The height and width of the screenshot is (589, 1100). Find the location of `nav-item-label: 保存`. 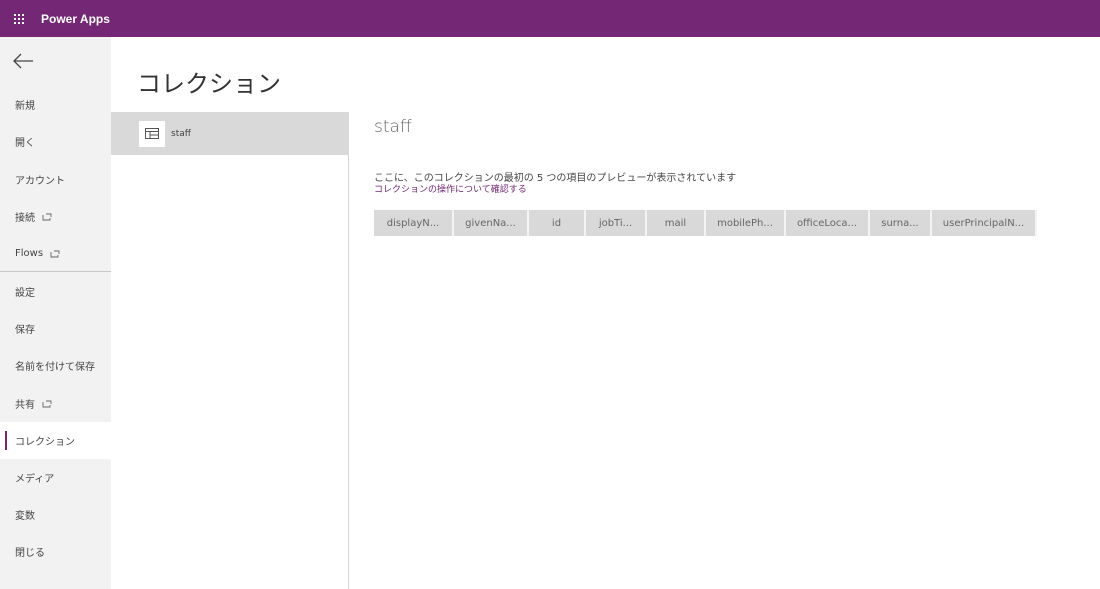

nav-item-label: 保存 is located at coordinates (25, 330).